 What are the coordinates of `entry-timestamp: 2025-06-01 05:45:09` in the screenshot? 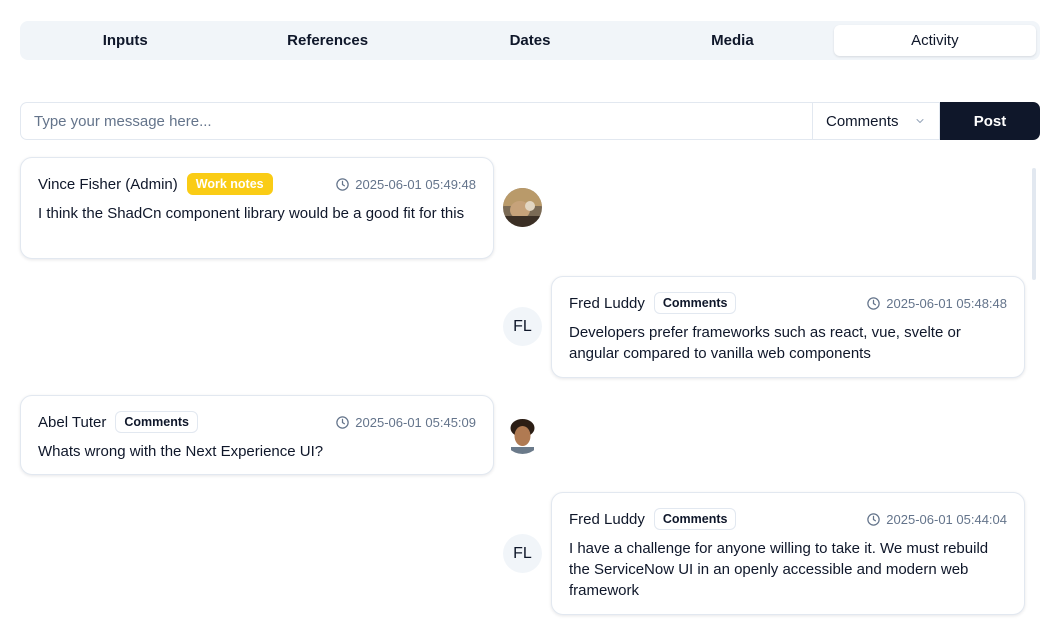 It's located at (405, 422).